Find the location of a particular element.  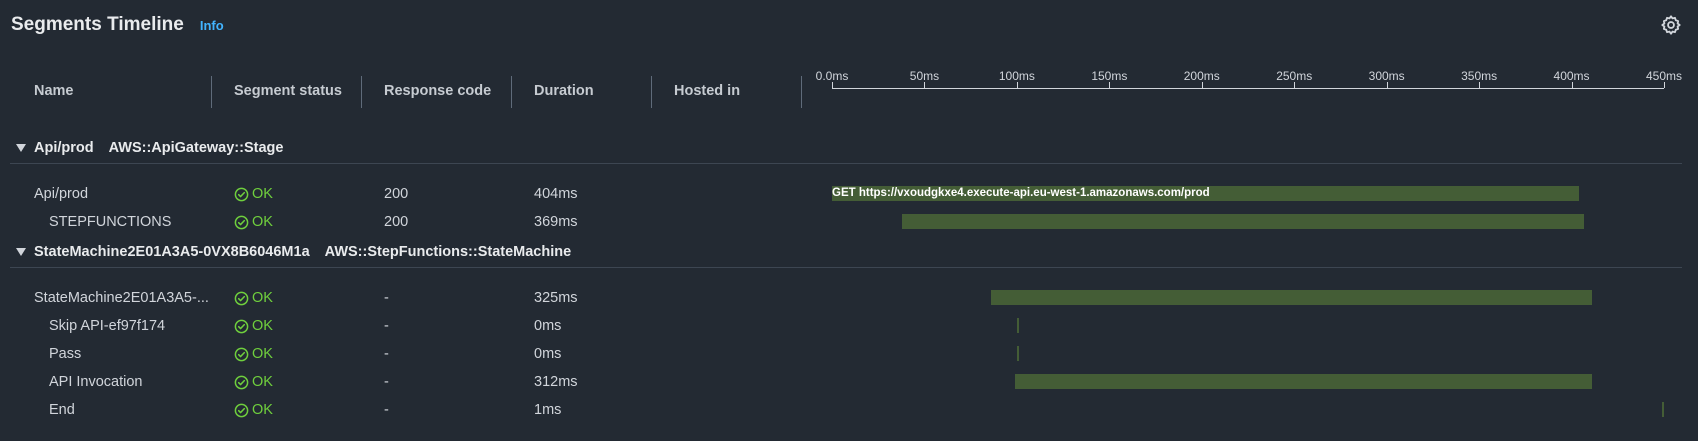

timeline-tick-label: 400ms is located at coordinates (1571, 76).